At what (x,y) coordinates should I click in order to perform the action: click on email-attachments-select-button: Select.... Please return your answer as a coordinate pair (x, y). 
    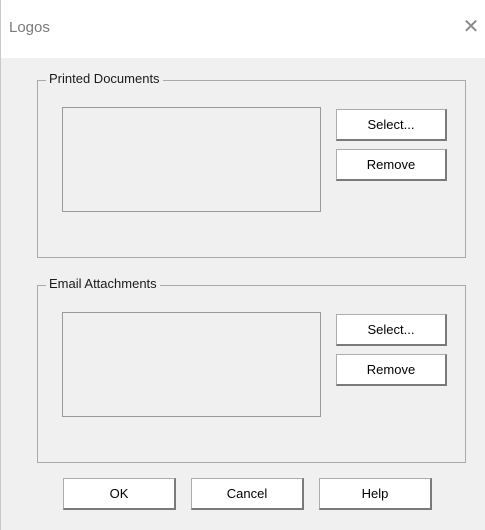
    Looking at the image, I should click on (391, 330).